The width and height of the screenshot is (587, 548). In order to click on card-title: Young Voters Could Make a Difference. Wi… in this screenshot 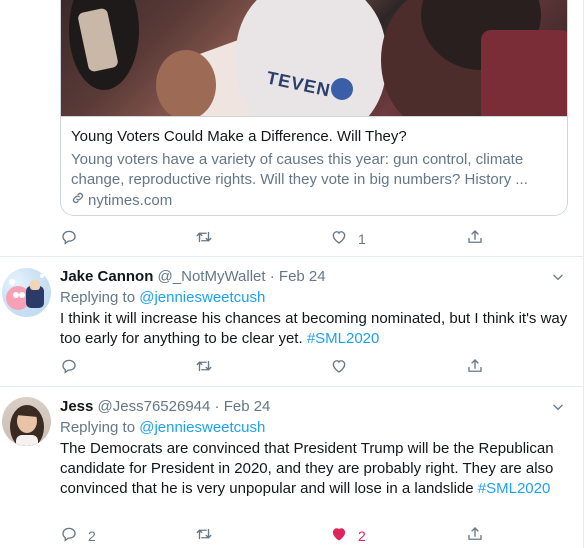, I will do `click(239, 136)`.